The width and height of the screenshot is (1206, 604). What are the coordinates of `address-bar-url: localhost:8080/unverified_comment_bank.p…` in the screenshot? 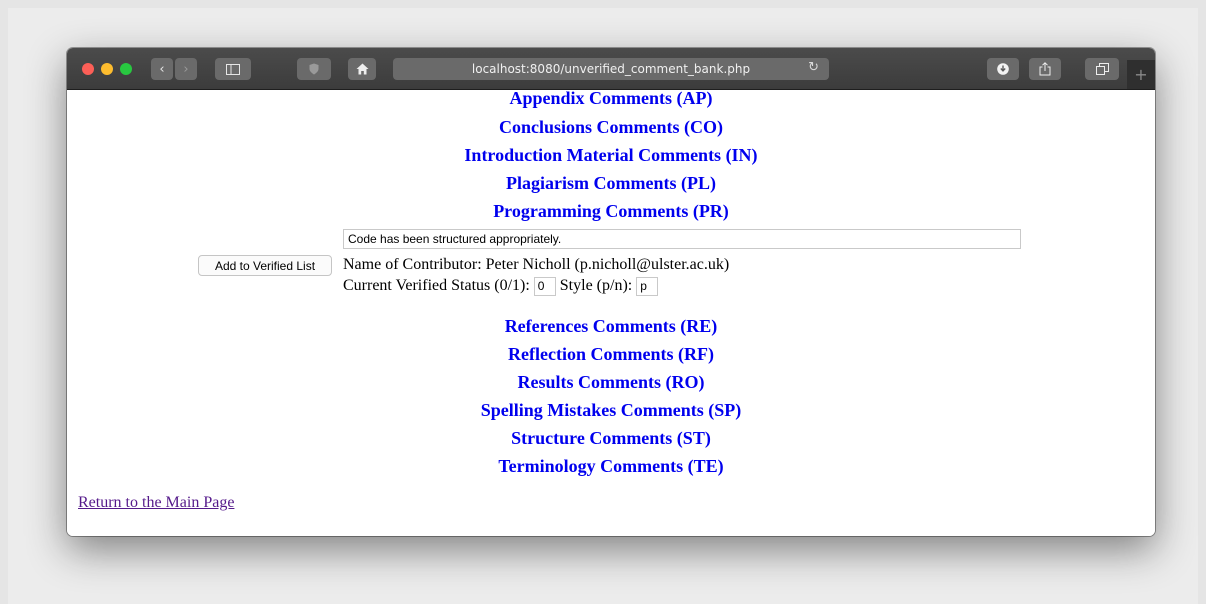 It's located at (611, 69).